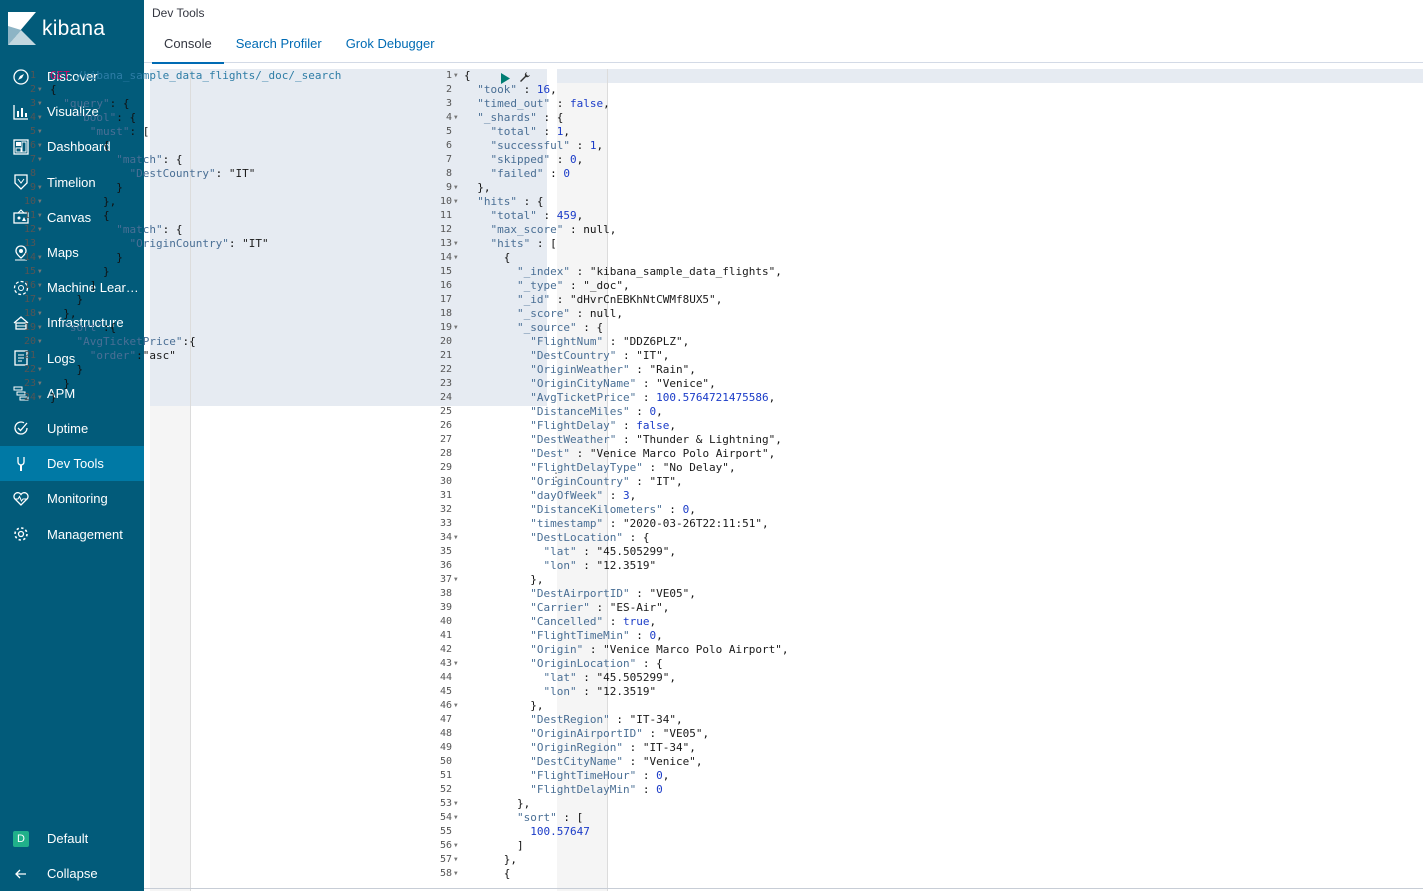 The width and height of the screenshot is (1423, 891). I want to click on response-code: "timed_out" : false,, so click(536, 104).